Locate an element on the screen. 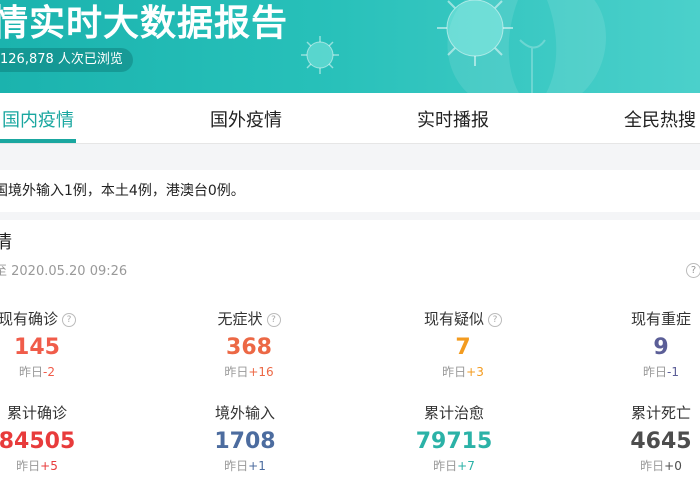 This screenshot has height=500, width=700. stat-current-confirmed: 现有确诊? 145 昨日-2 is located at coordinates (43, 344).